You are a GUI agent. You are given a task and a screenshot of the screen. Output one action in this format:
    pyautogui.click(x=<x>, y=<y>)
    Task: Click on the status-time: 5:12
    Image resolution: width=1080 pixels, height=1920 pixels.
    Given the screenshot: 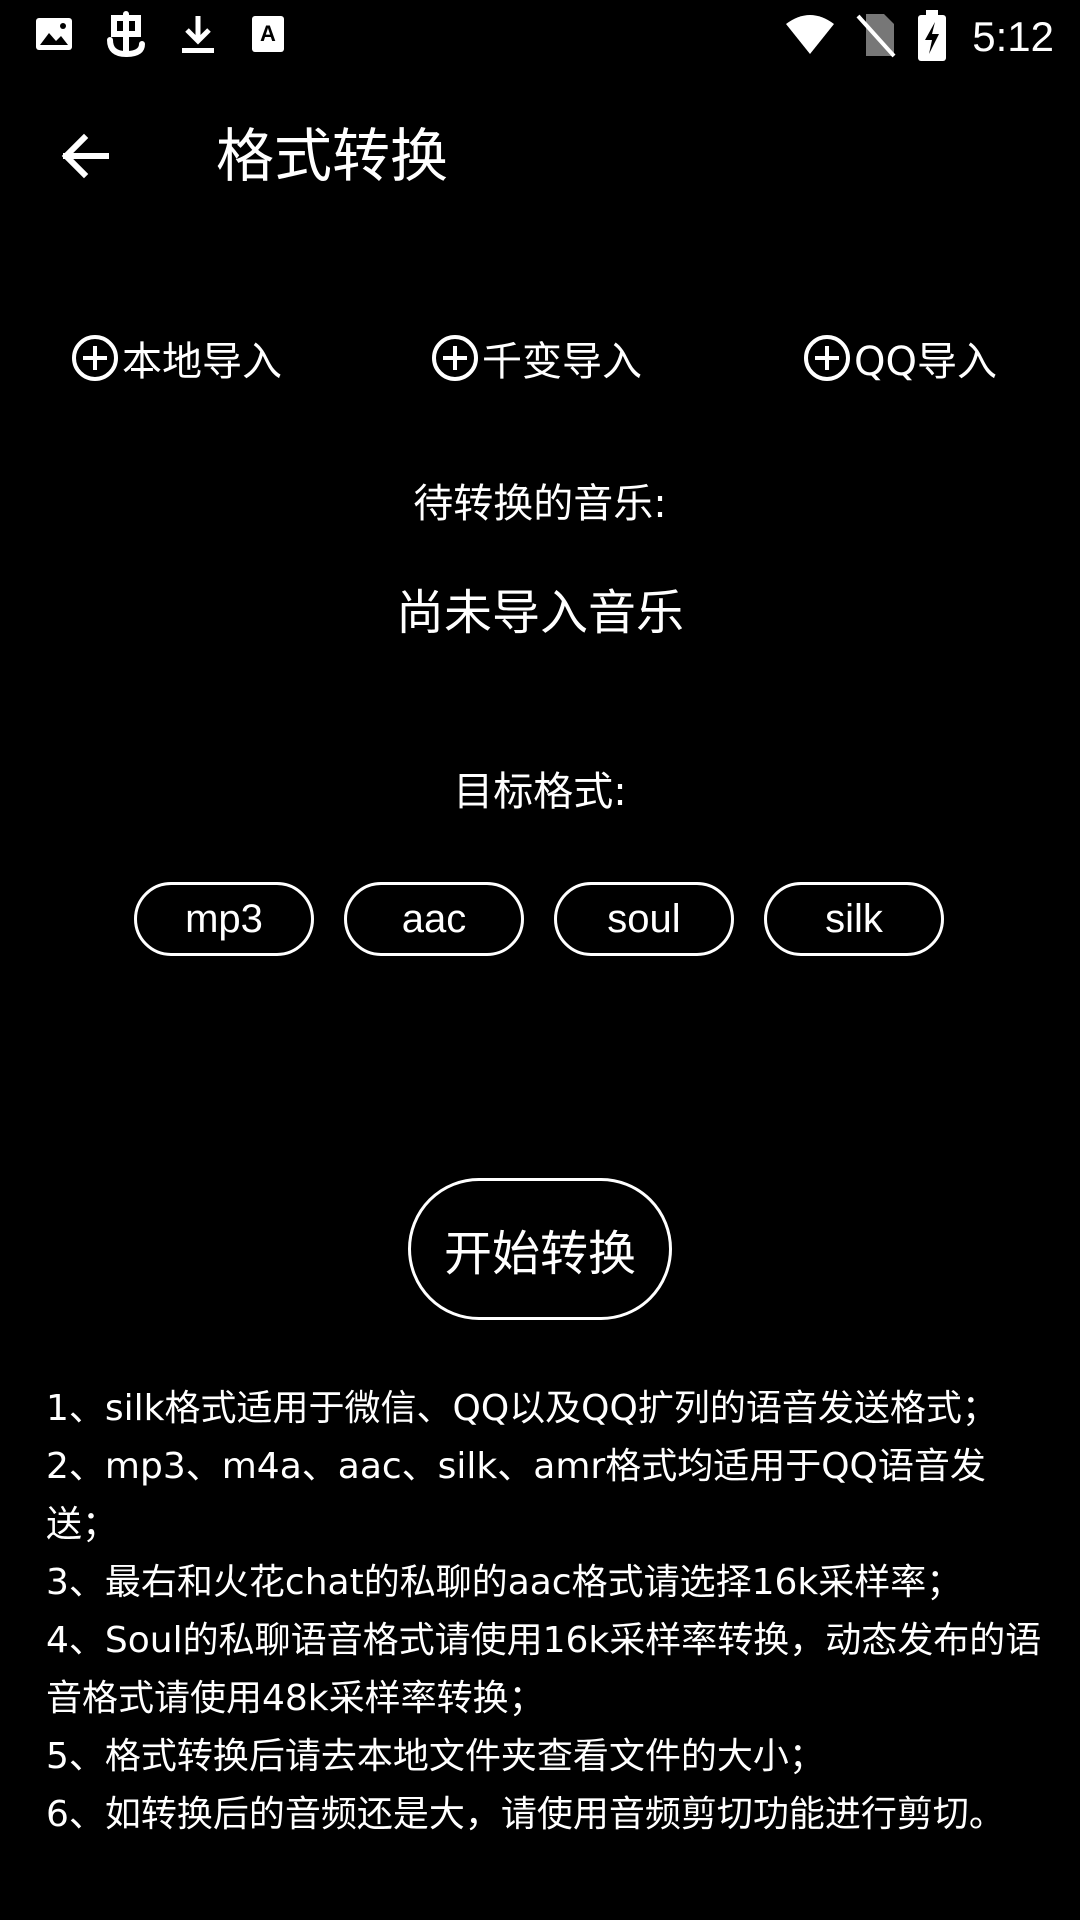 What is the action you would take?
    pyautogui.click(x=1013, y=36)
    